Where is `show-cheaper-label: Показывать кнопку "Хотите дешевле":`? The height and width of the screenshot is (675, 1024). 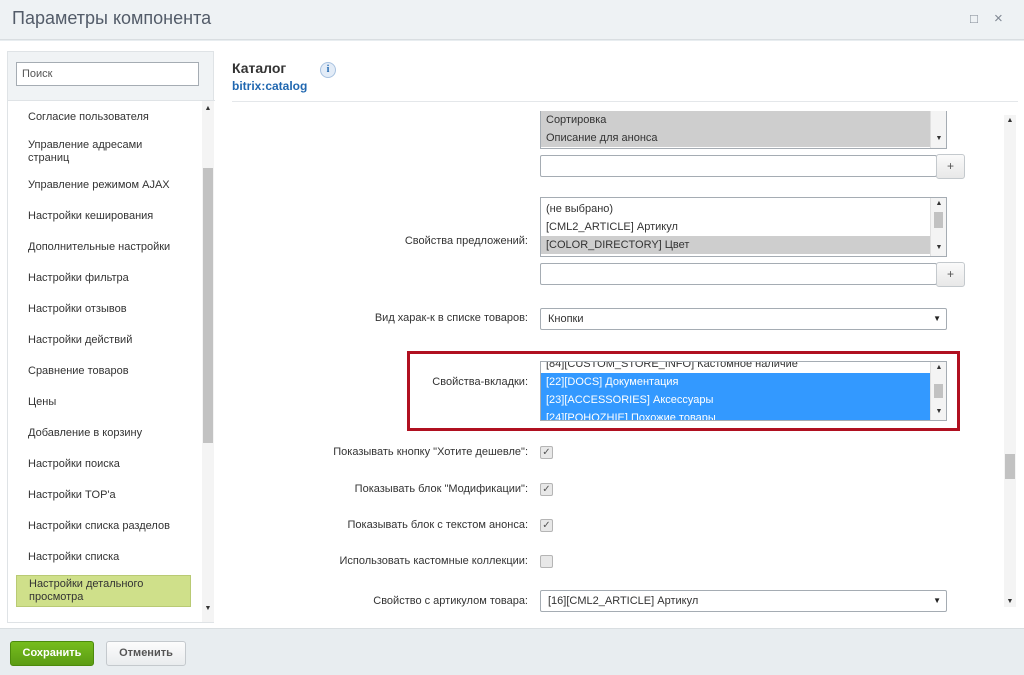
show-cheaper-label: Показывать кнопку "Хотите дешевле": is located at coordinates (430, 452).